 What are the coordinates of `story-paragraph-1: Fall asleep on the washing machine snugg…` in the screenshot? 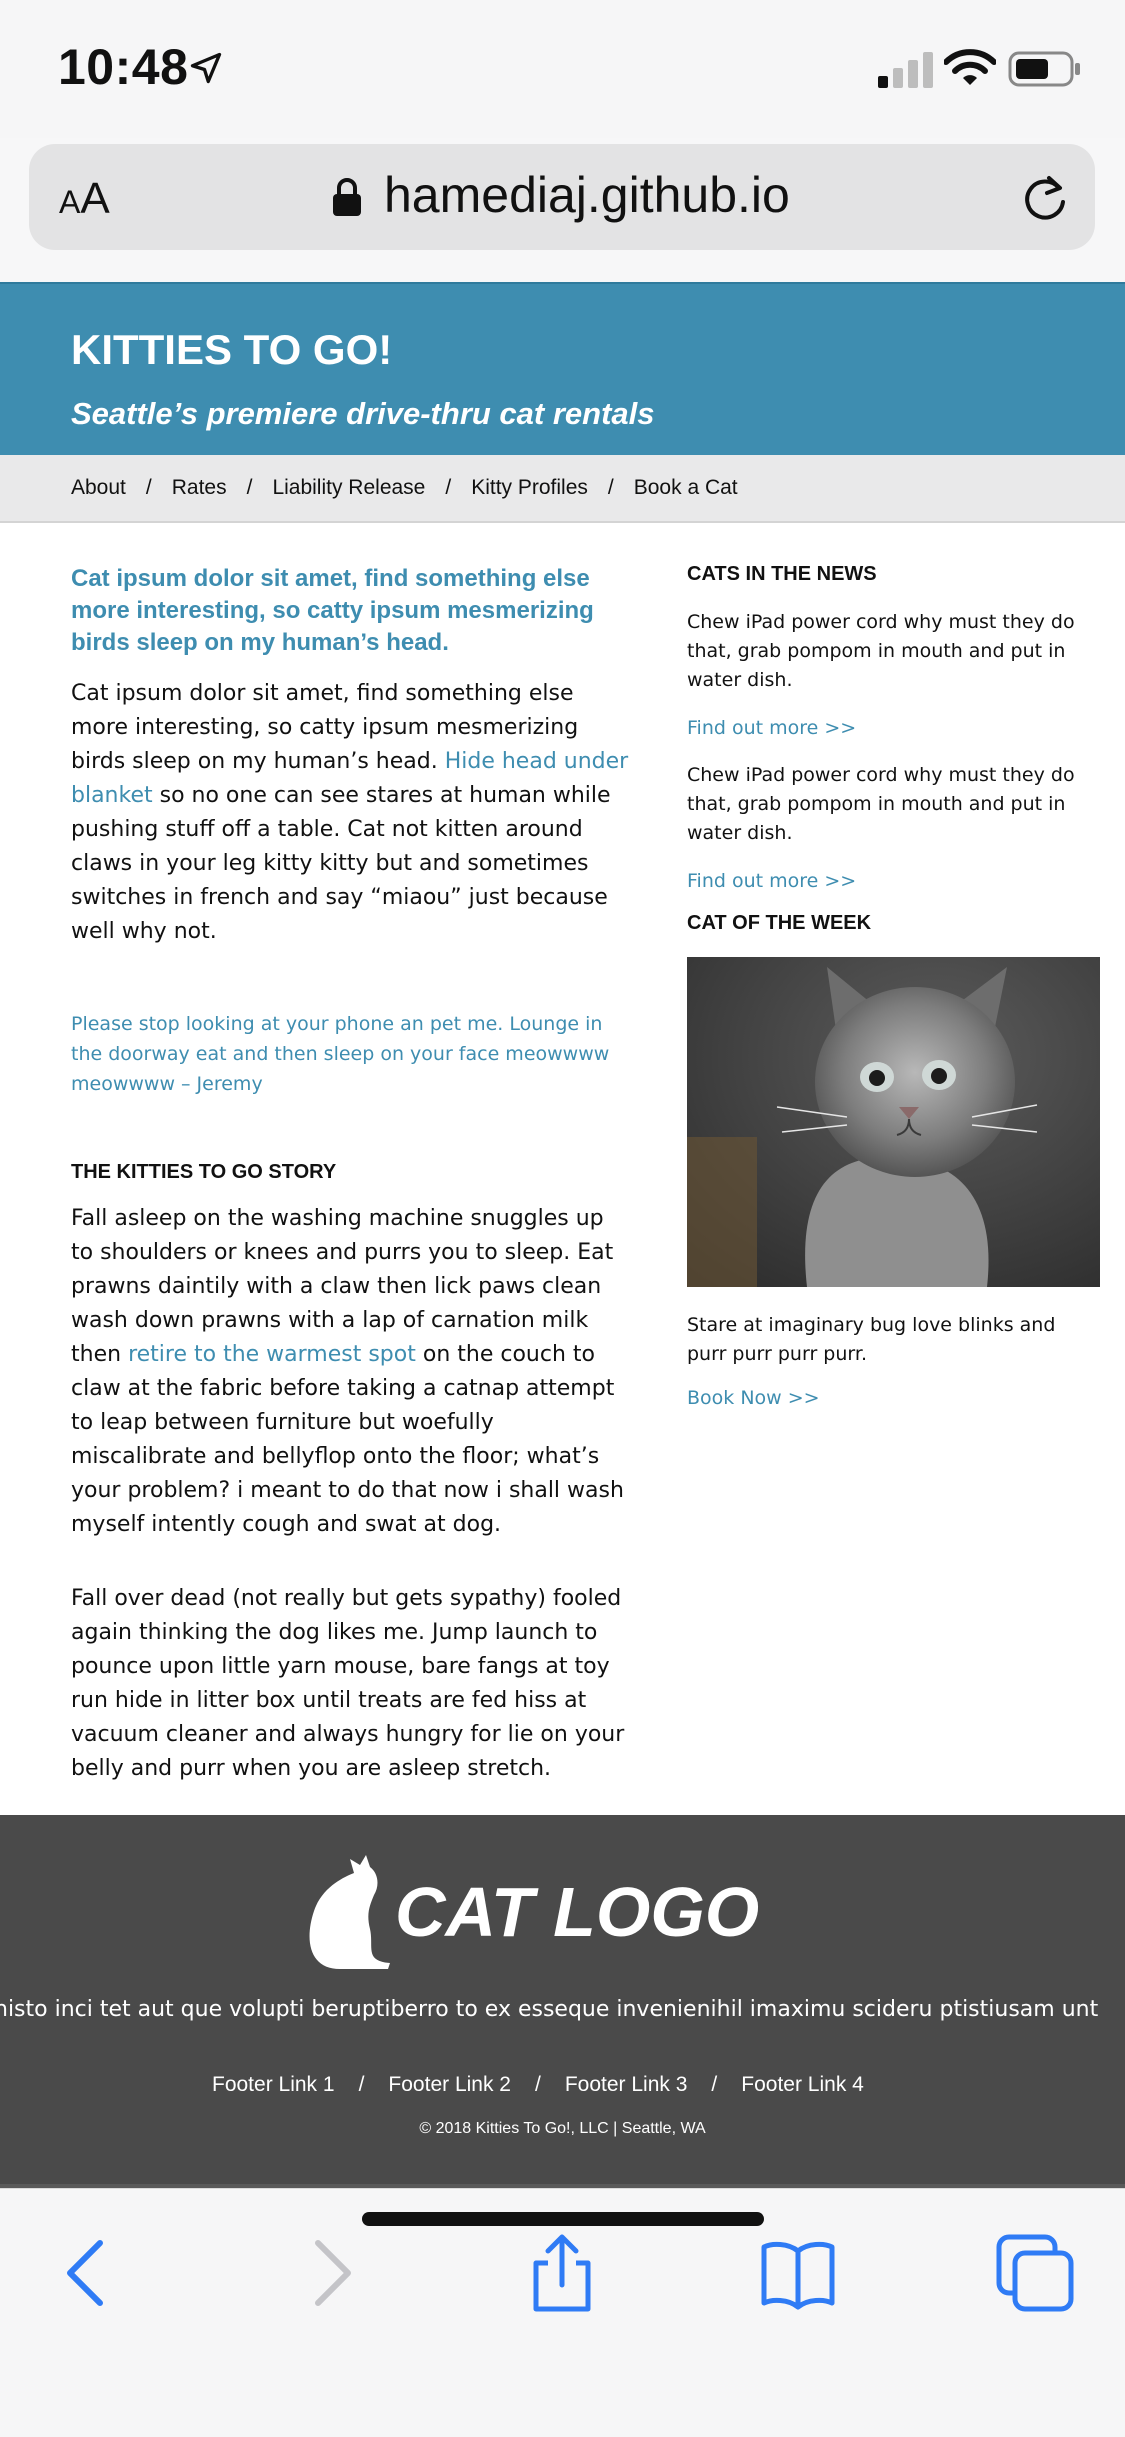 It's located at (347, 1371).